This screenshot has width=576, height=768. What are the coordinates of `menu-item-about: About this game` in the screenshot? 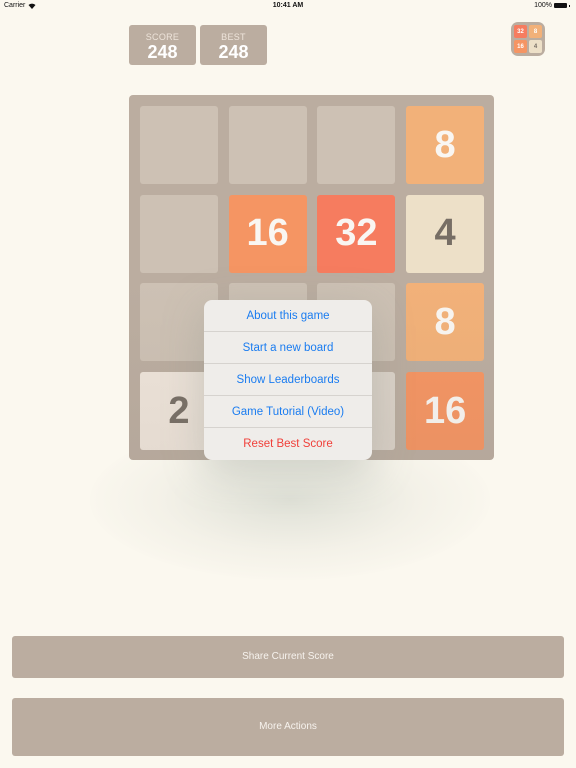 It's located at (288, 316).